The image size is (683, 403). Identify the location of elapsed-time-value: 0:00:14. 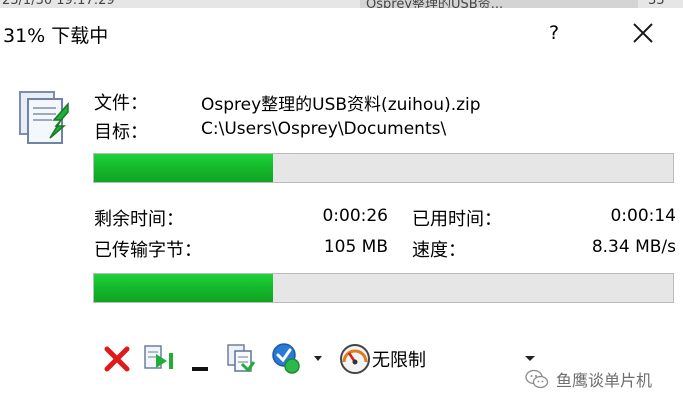
(643, 216).